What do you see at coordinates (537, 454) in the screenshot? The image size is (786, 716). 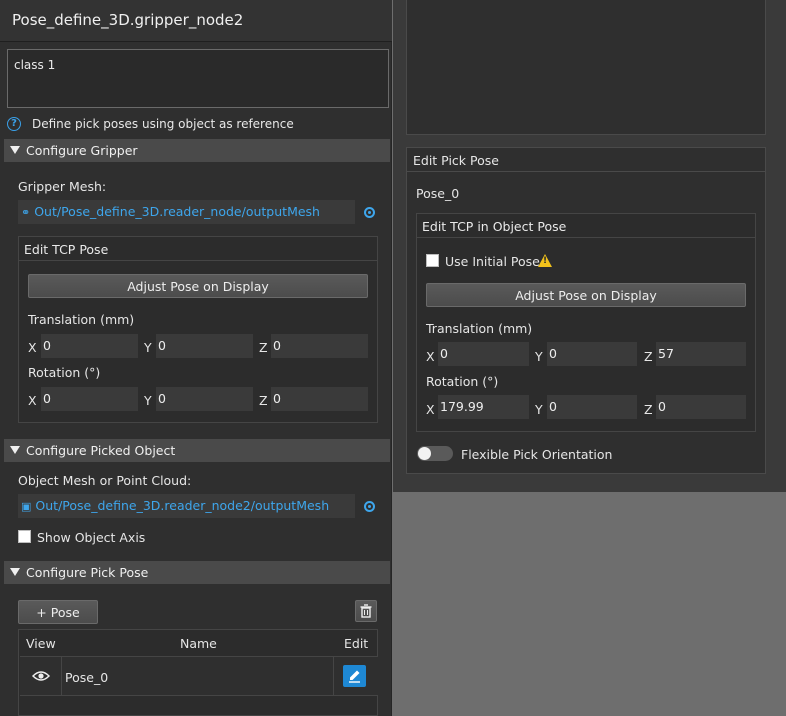 I see `flexible-pick-orientation-label: Flexible Pick Orientation` at bounding box center [537, 454].